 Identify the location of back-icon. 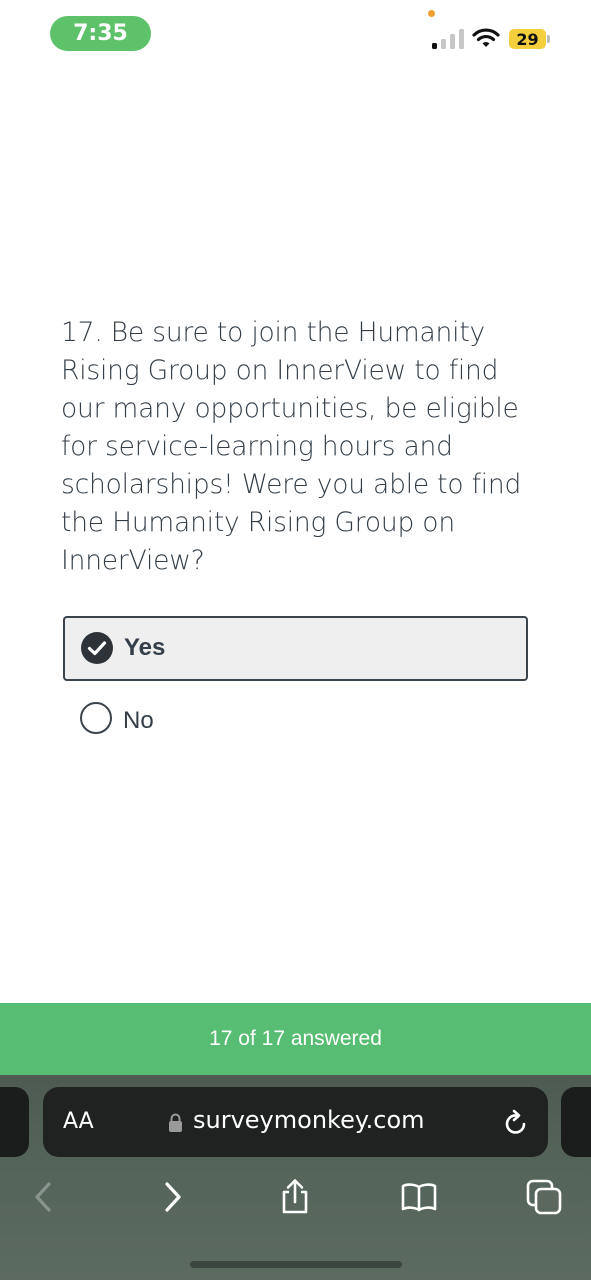
(44, 1197).